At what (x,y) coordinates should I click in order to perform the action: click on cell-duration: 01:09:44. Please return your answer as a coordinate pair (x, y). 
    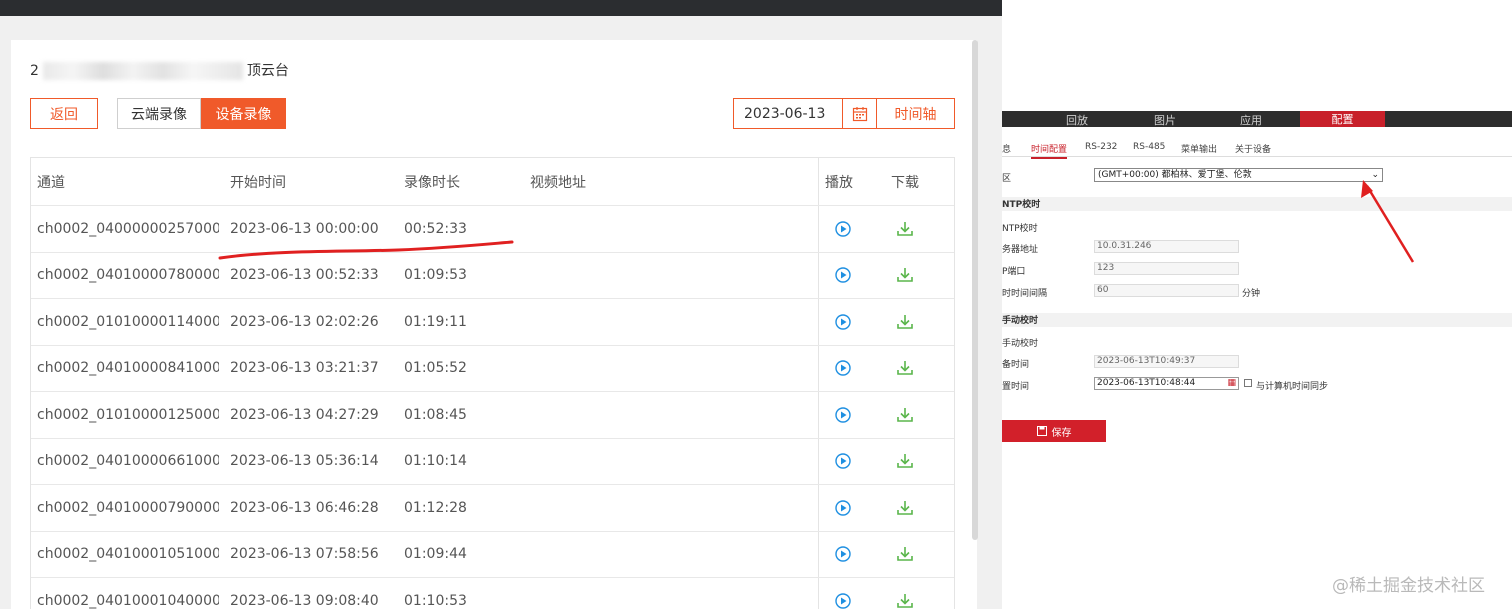
    Looking at the image, I should click on (435, 554).